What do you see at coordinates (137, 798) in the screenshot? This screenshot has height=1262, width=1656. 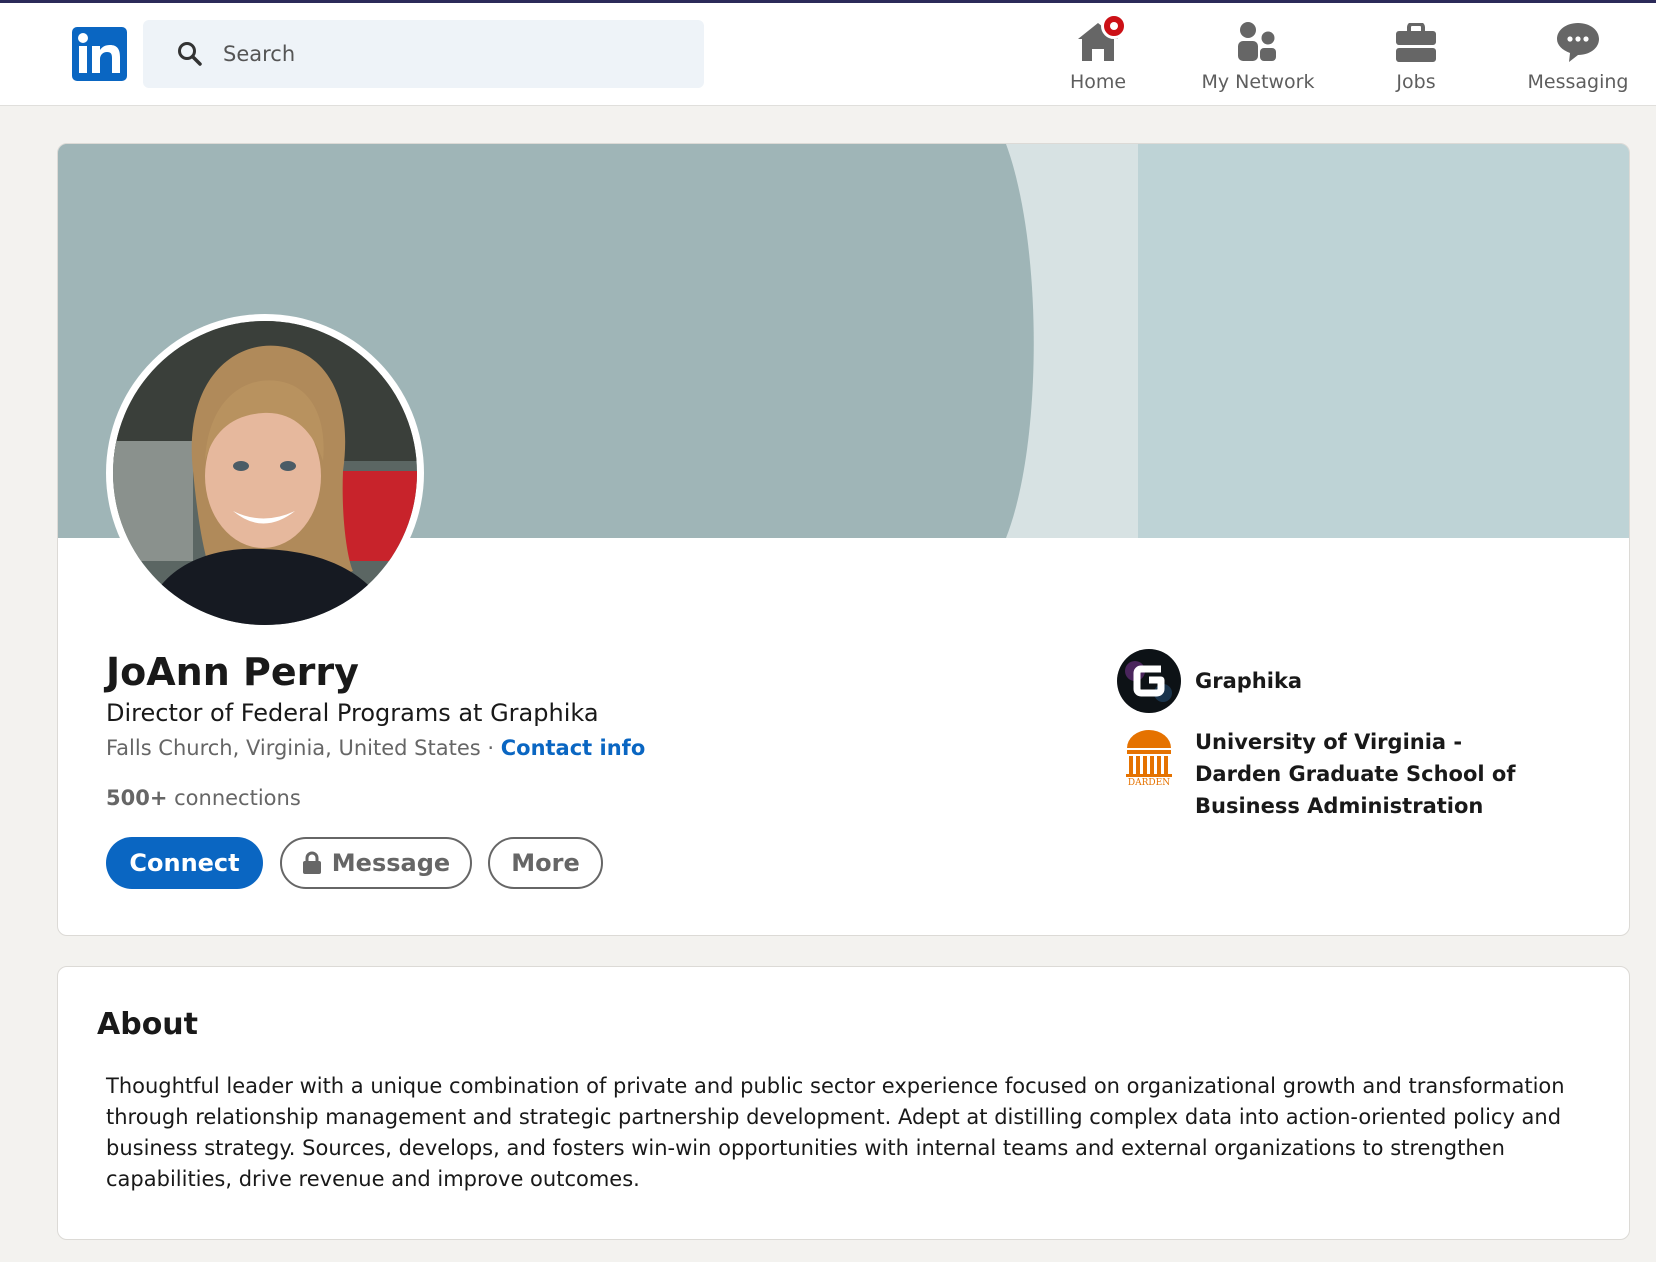 I see `connections-number: 500+` at bounding box center [137, 798].